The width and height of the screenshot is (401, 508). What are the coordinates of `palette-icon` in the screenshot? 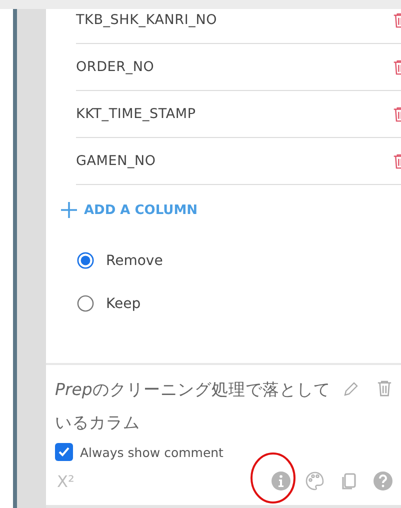 It's located at (315, 481).